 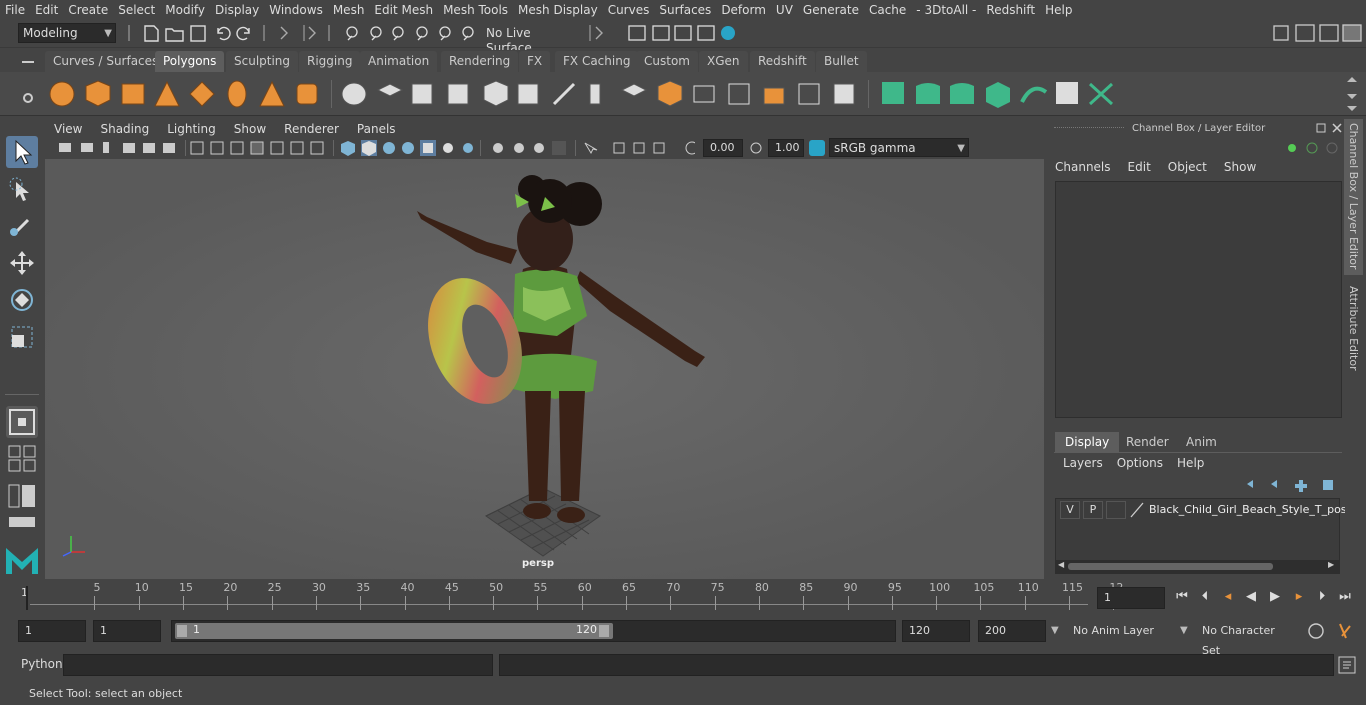 I want to click on layer-hscrollbar: ◀ ▶, so click(x=1197, y=566).